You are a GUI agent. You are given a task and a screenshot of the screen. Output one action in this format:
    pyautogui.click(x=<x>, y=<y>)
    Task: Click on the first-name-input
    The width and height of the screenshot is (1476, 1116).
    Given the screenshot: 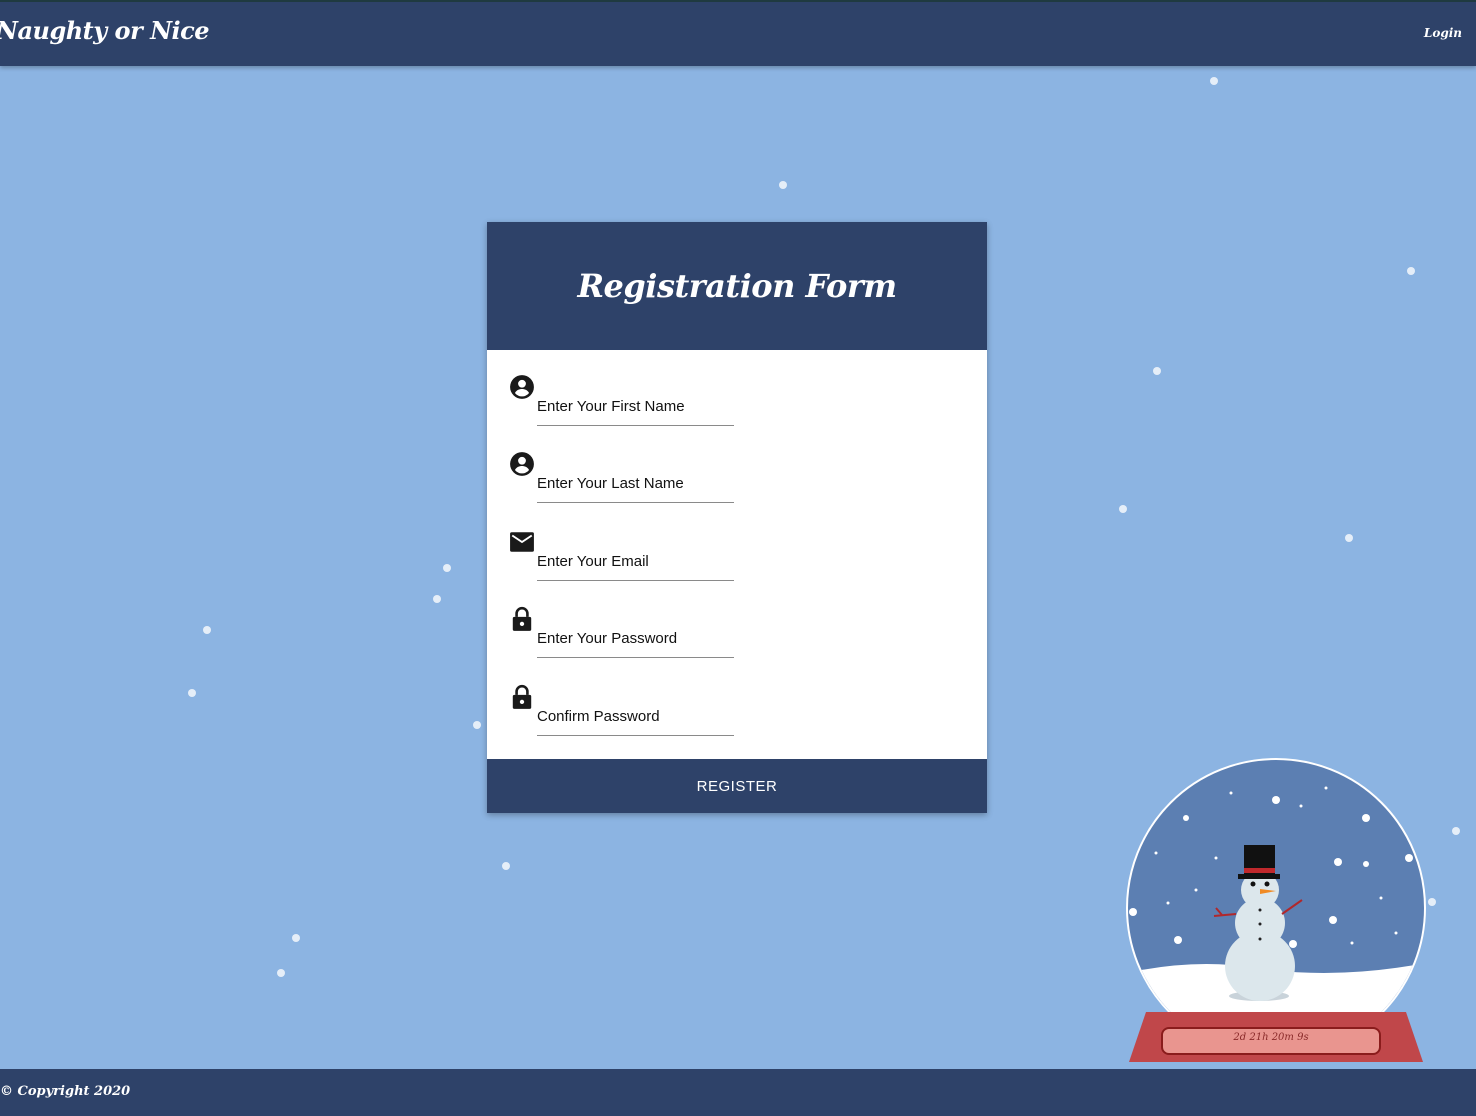 What is the action you would take?
    pyautogui.click(x=635, y=409)
    